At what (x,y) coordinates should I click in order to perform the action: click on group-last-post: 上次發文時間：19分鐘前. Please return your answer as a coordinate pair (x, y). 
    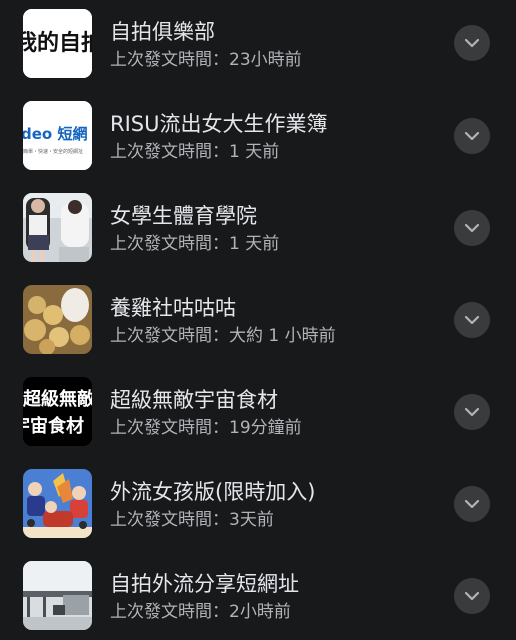
    Looking at the image, I should click on (206, 428).